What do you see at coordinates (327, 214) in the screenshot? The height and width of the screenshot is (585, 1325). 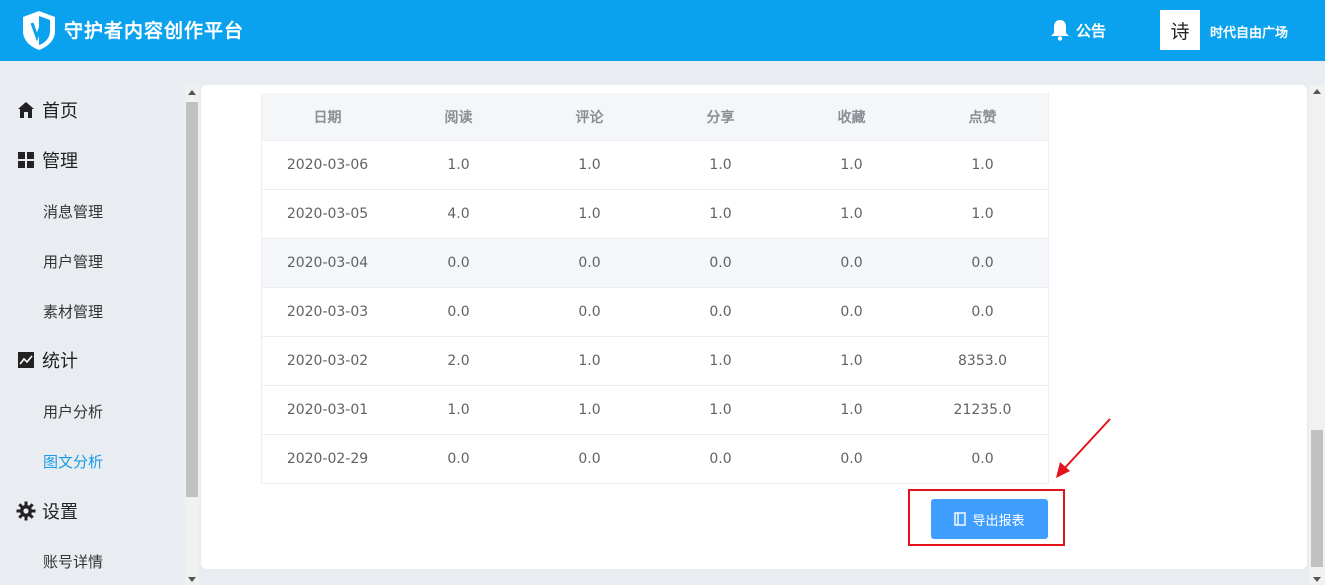 I see `cell-date: 2020-03-05` at bounding box center [327, 214].